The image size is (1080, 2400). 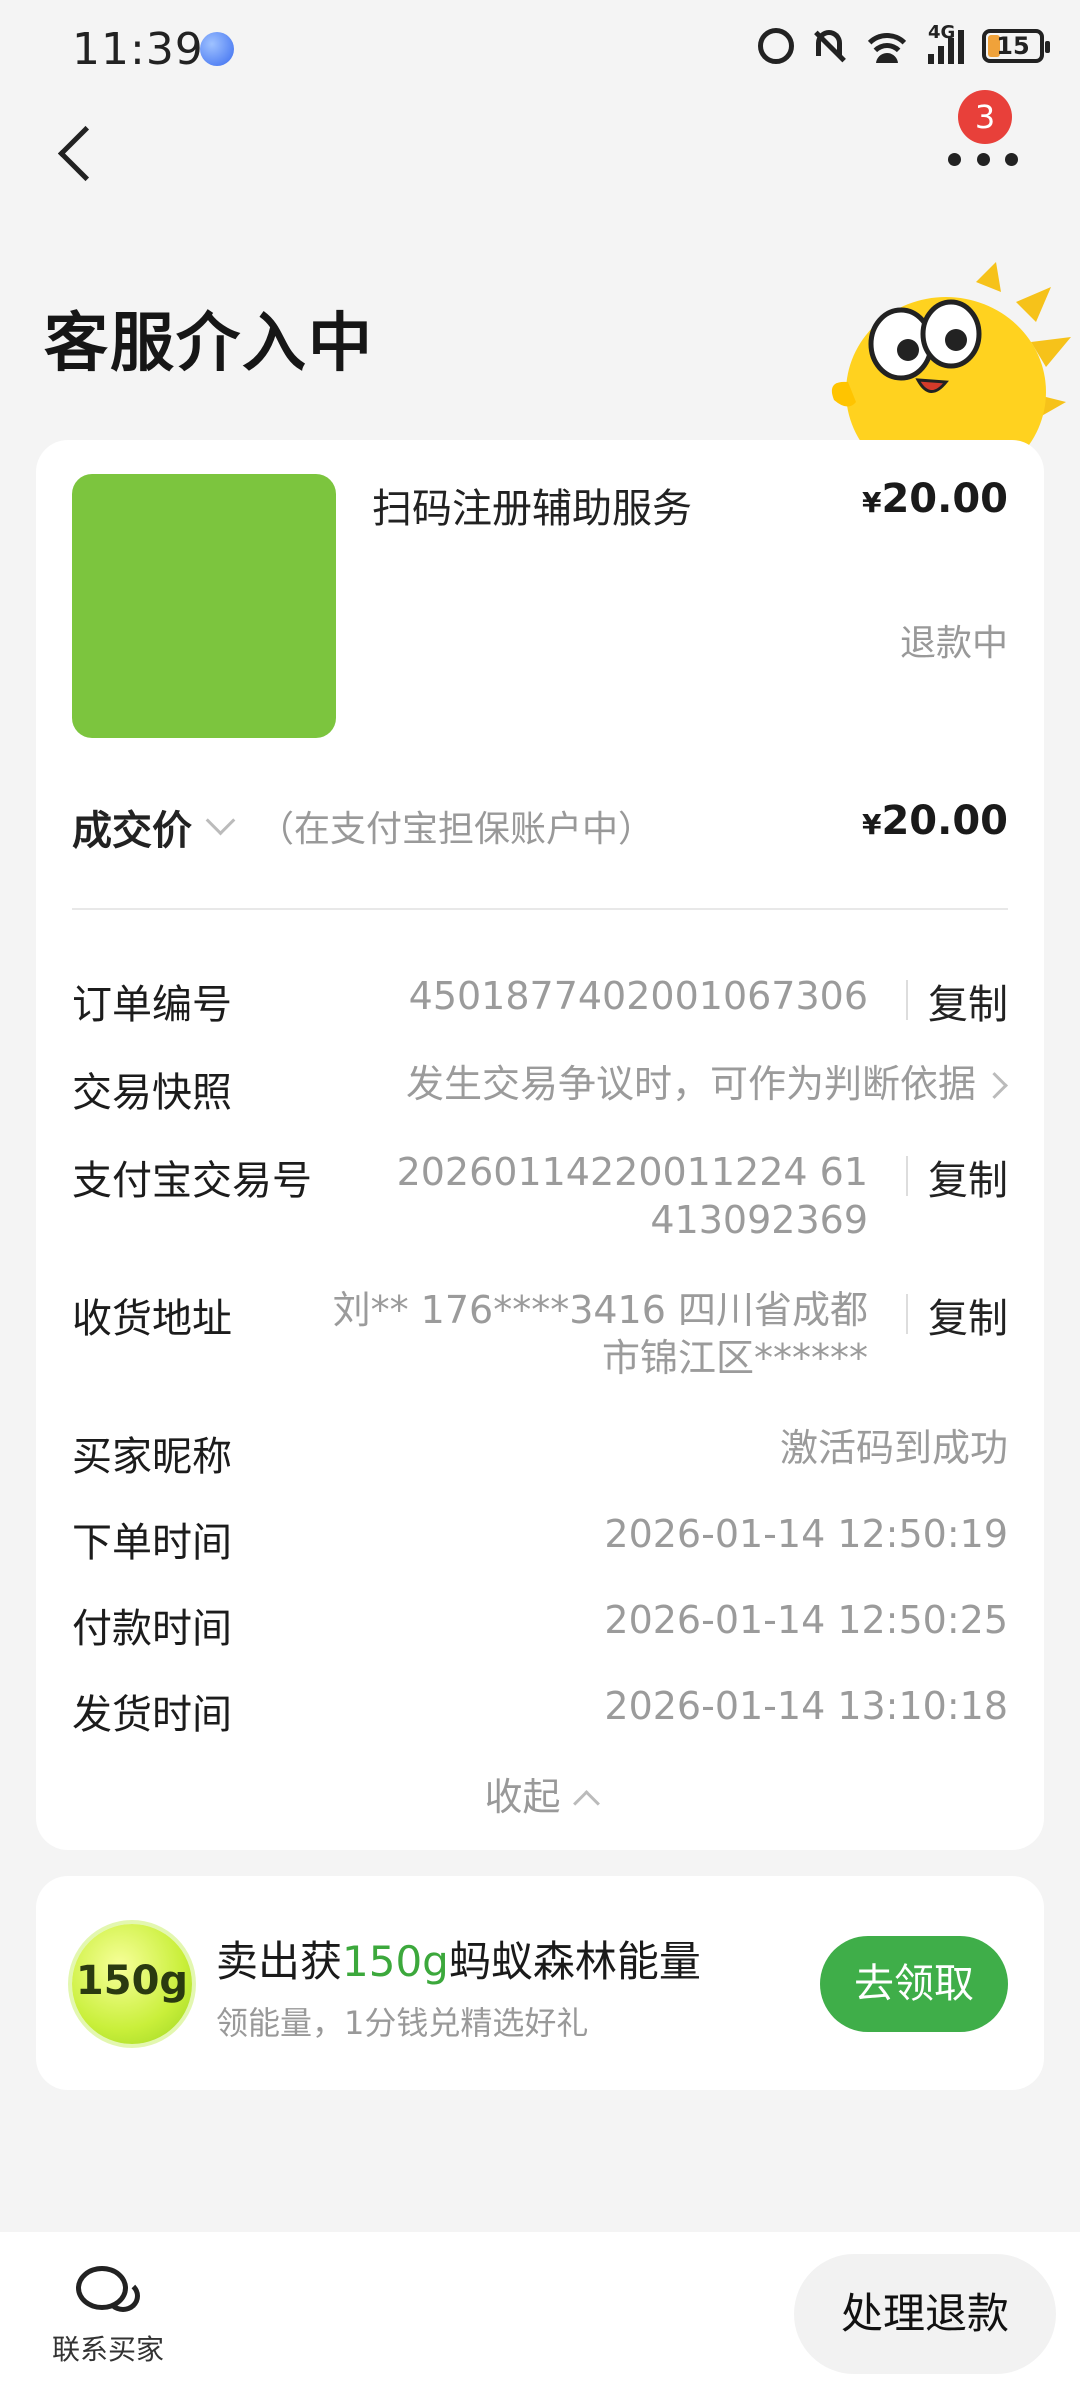 I want to click on app-planet-icon, so click(x=217, y=49).